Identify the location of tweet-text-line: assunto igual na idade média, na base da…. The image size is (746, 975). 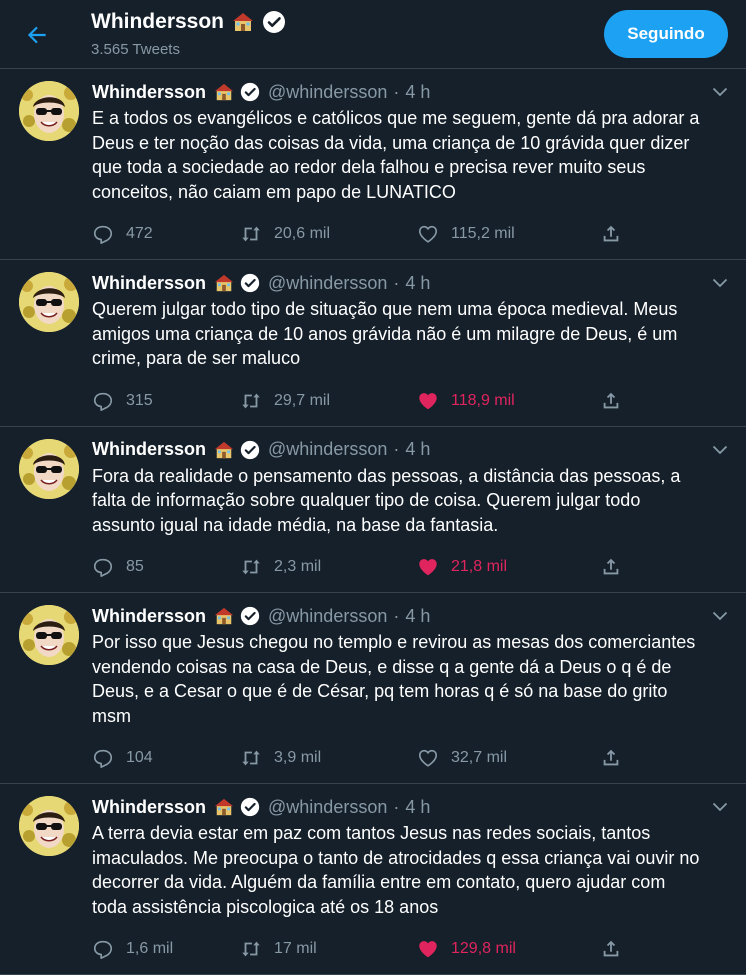
(295, 524).